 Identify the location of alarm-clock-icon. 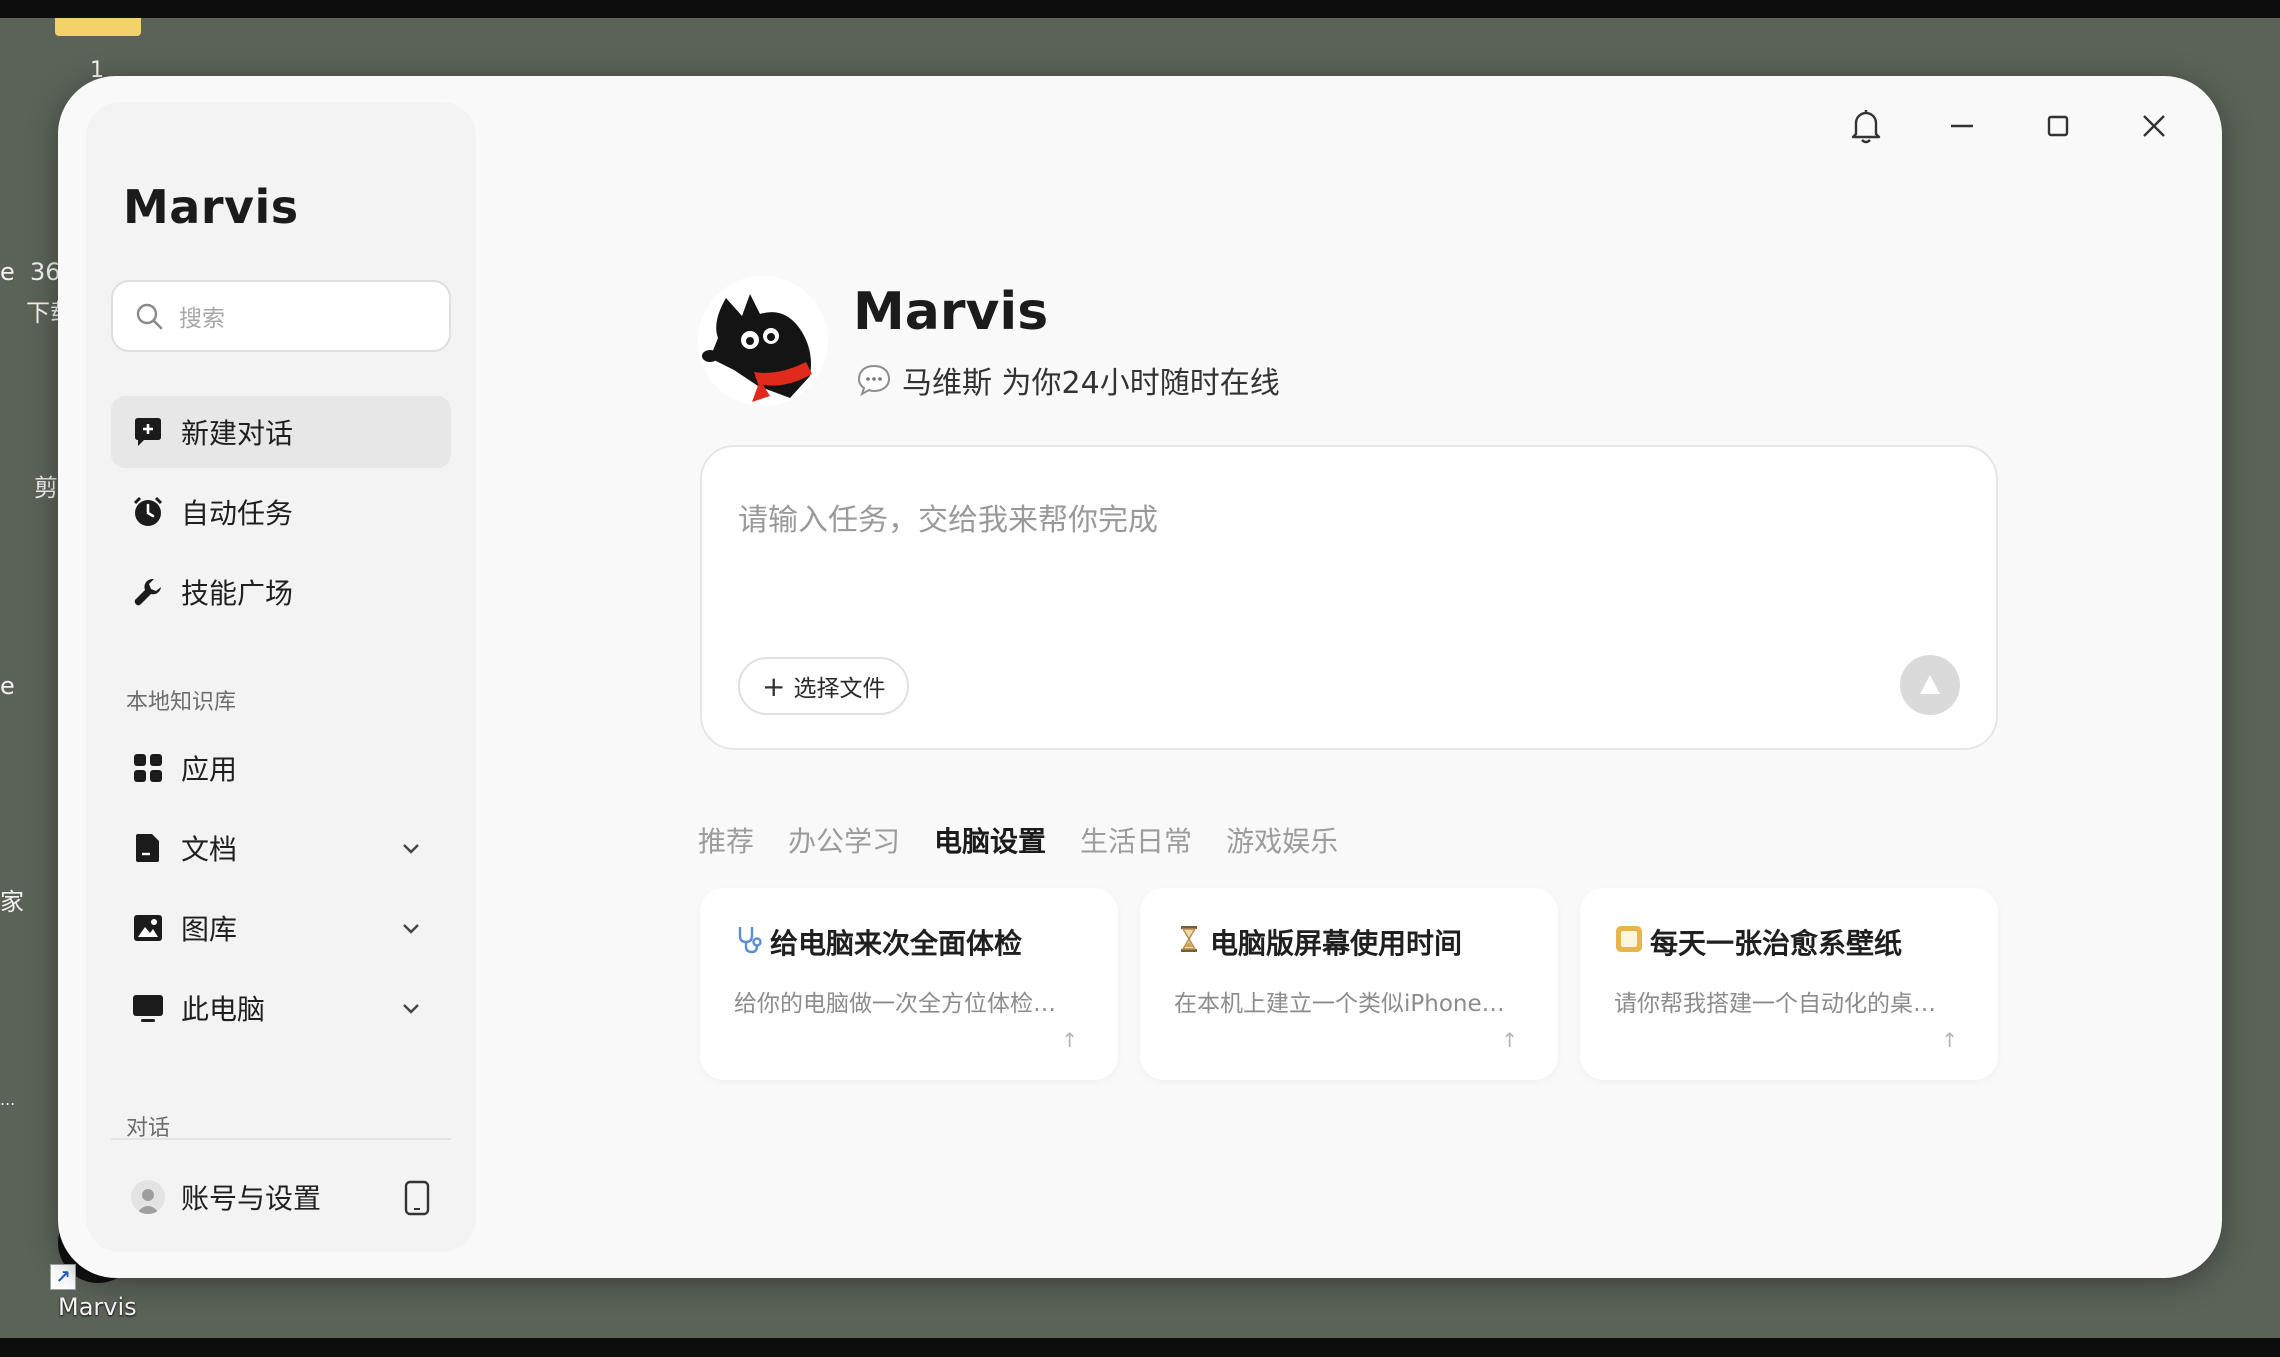
(148, 512).